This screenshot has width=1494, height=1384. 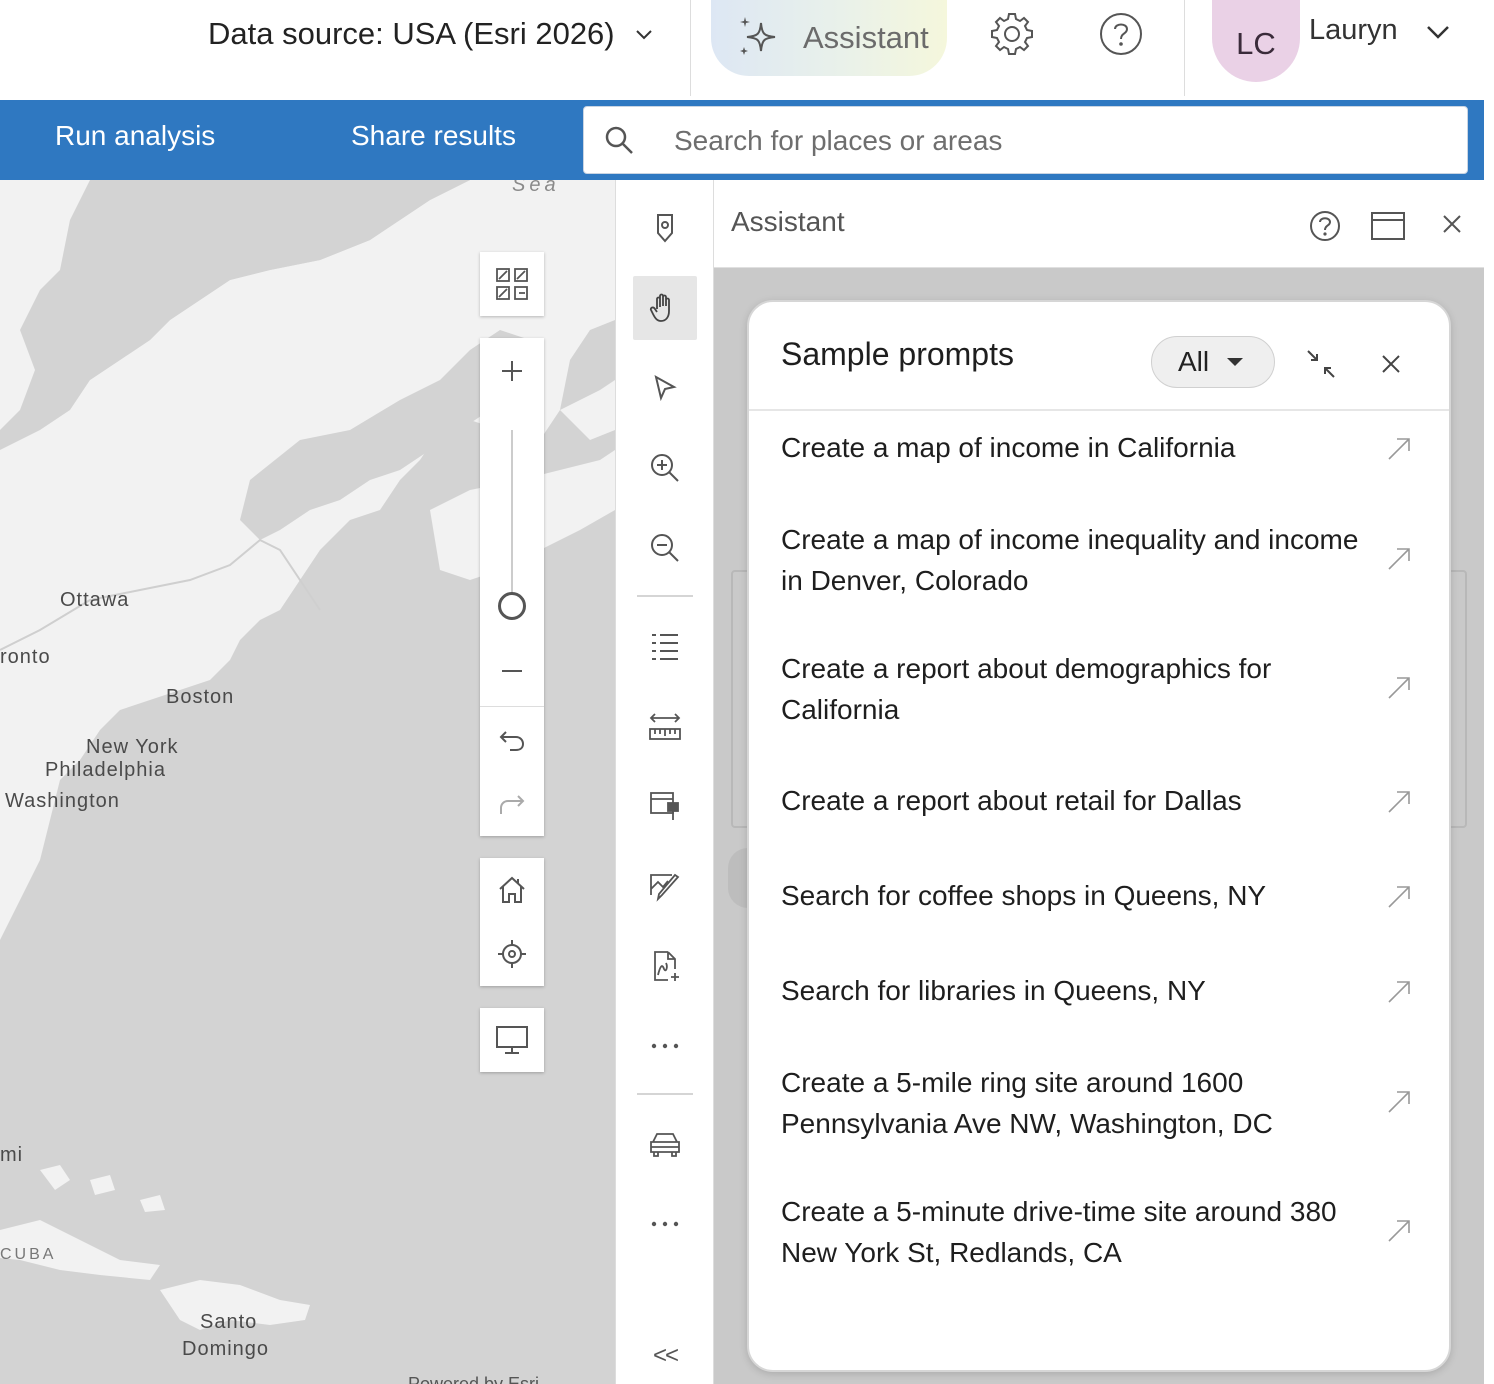 What do you see at coordinates (1054, 141) in the screenshot?
I see `search-input` at bounding box center [1054, 141].